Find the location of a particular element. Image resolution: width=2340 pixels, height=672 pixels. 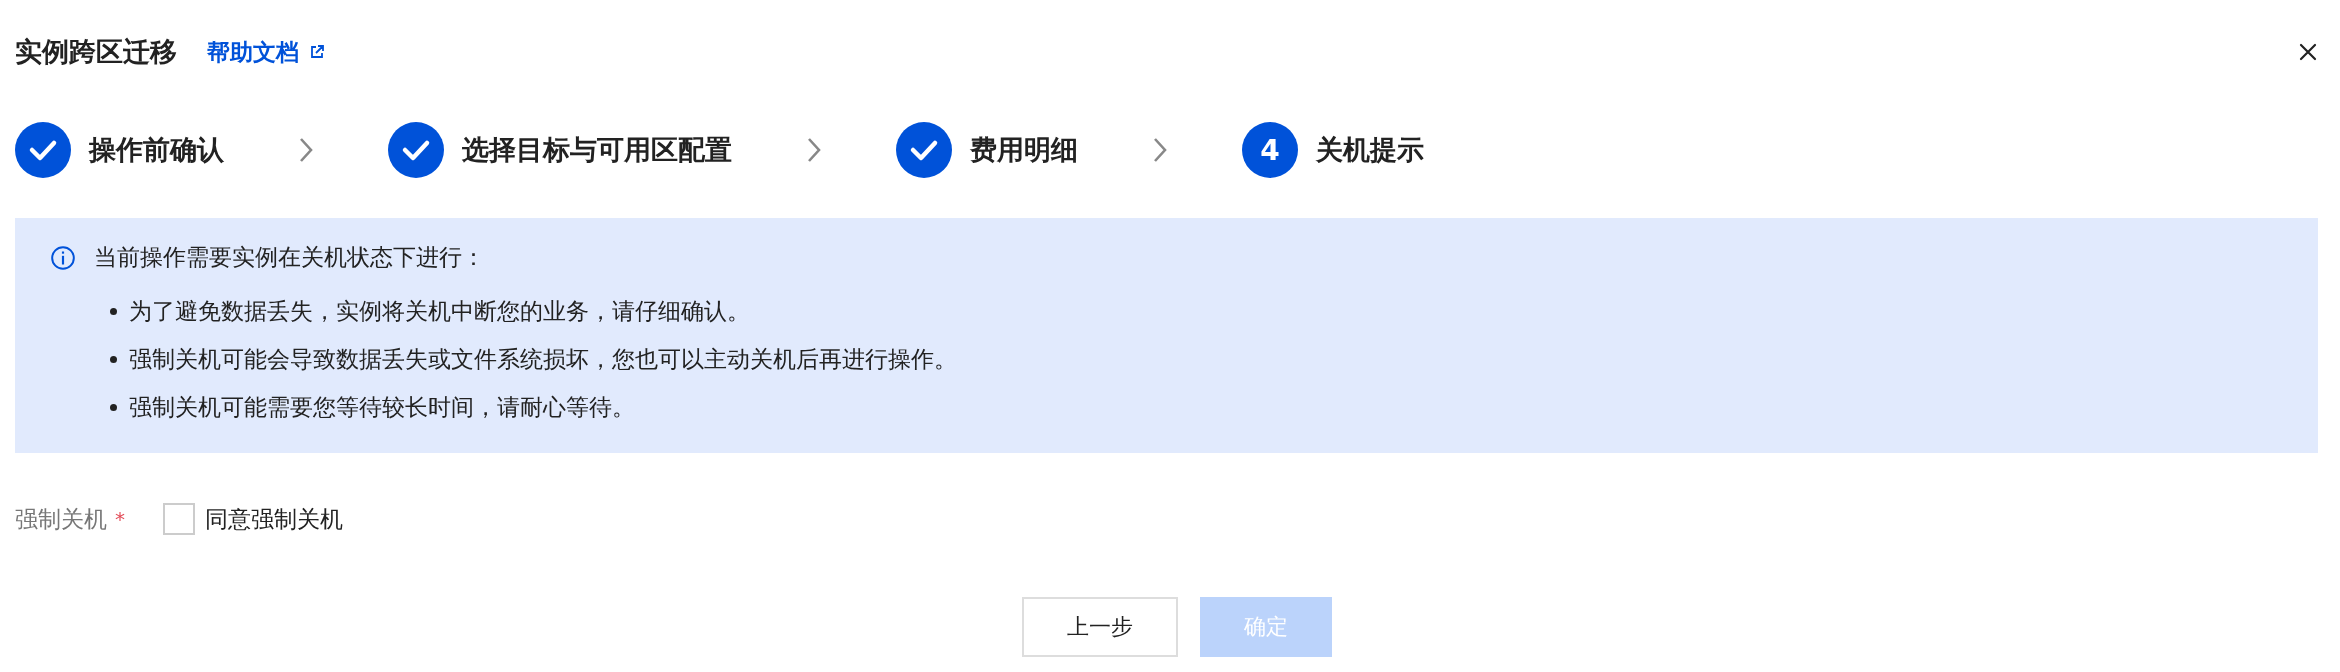

help-link: 帮助文档 is located at coordinates (266, 52).